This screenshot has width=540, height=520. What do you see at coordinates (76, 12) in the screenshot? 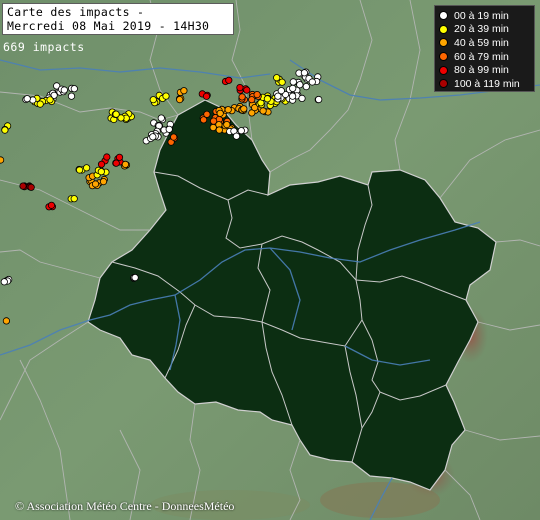
I see `map-title-line-1: Carte des impacts -` at bounding box center [76, 12].